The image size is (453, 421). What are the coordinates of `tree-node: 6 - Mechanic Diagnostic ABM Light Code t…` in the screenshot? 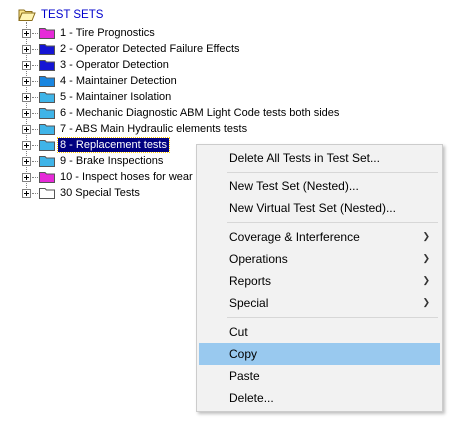 It's located at (181, 113).